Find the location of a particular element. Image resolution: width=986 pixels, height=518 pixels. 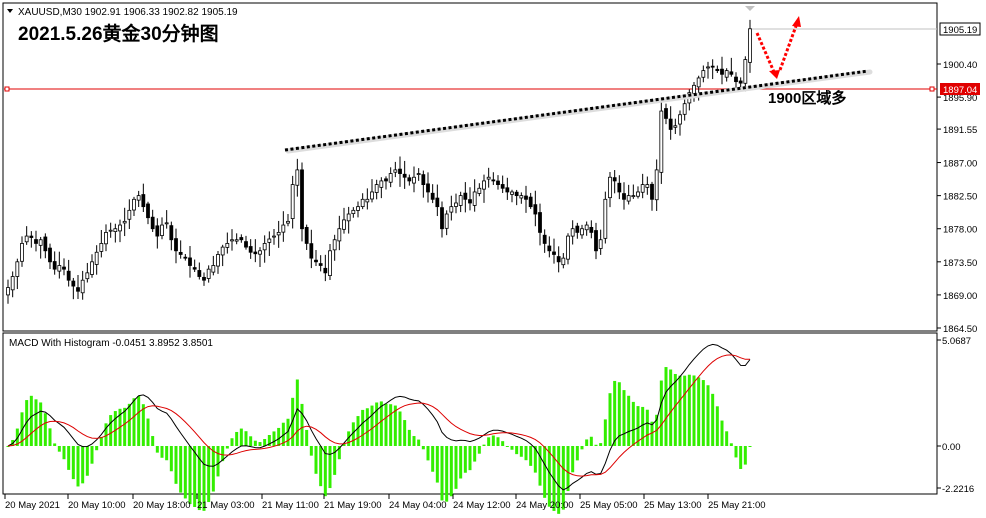

annotation-label: 1900区域多 is located at coordinates (807, 98).